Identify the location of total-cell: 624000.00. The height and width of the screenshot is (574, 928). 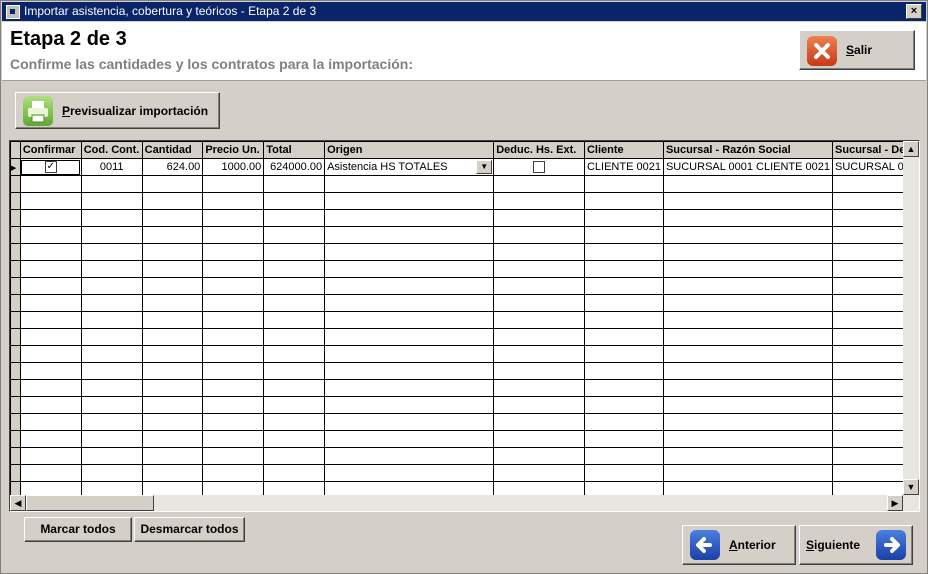
(294, 167).